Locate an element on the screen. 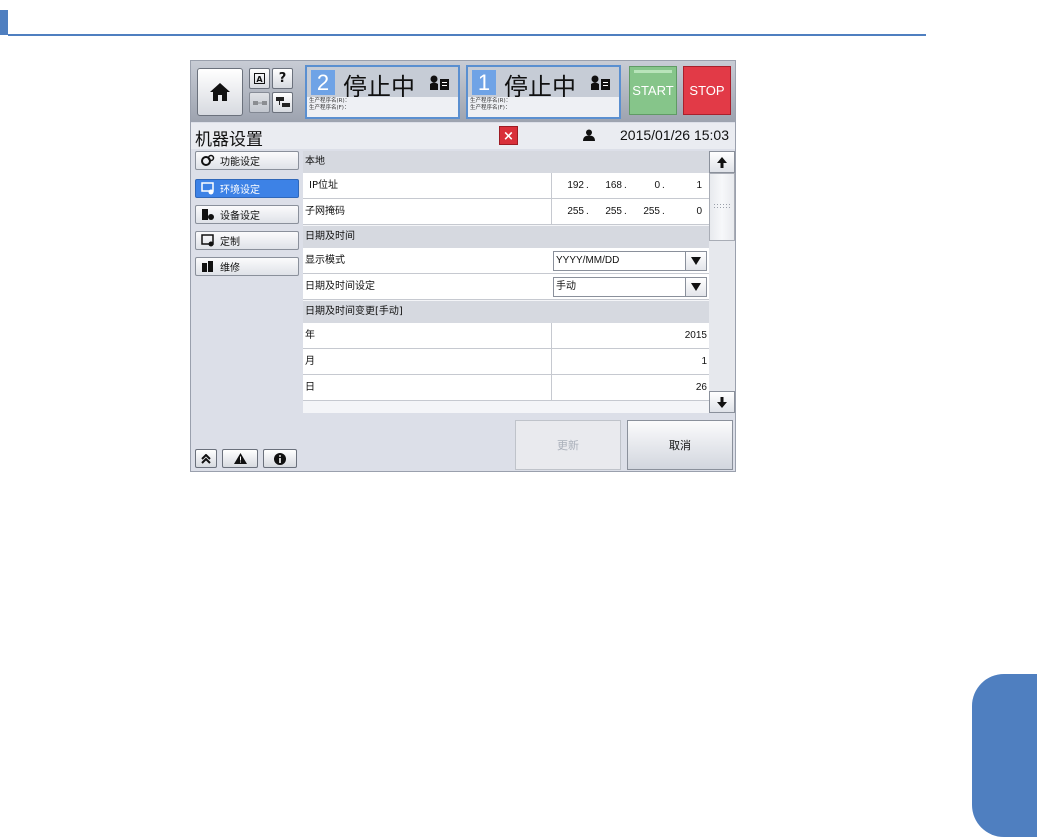 The width and height of the screenshot is (1037, 837). row-month: 月 1 is located at coordinates (506, 362).